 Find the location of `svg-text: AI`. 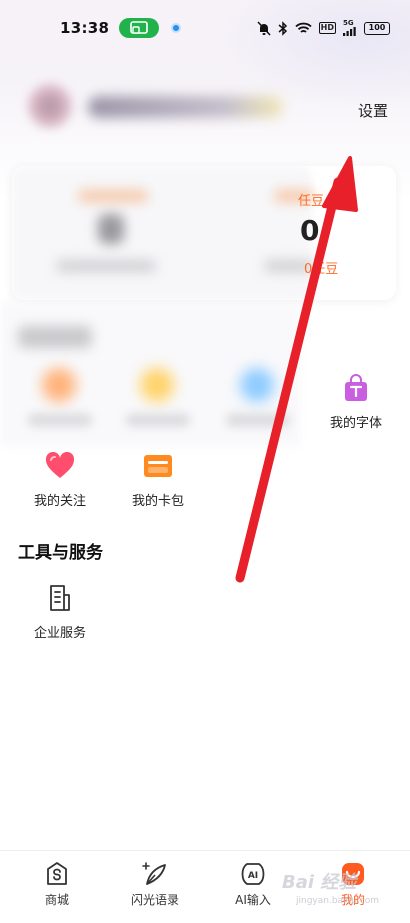

svg-text: AI is located at coordinates (253, 876).